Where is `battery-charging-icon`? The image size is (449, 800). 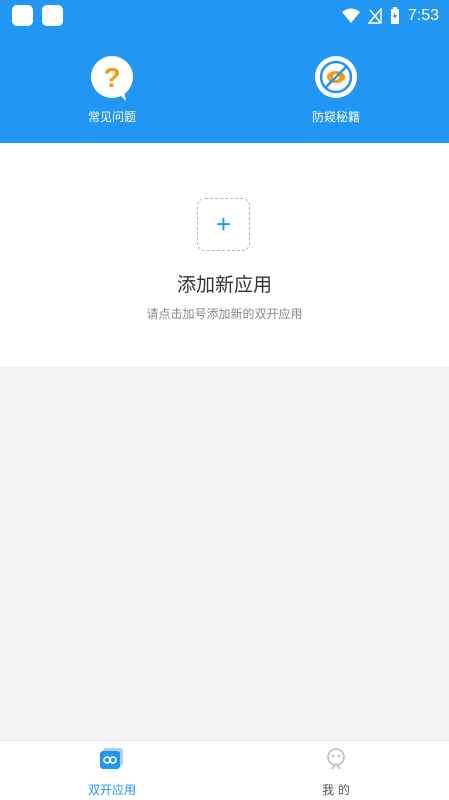 battery-charging-icon is located at coordinates (394, 15).